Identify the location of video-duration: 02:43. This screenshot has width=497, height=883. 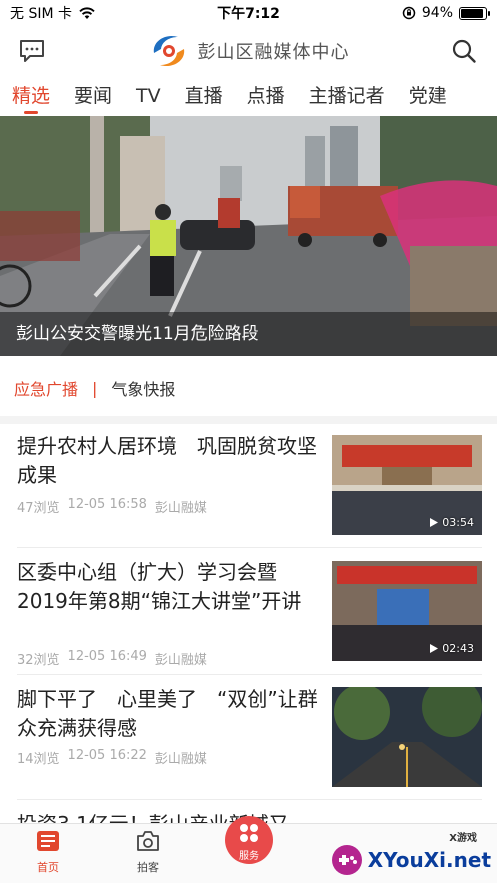
(452, 648).